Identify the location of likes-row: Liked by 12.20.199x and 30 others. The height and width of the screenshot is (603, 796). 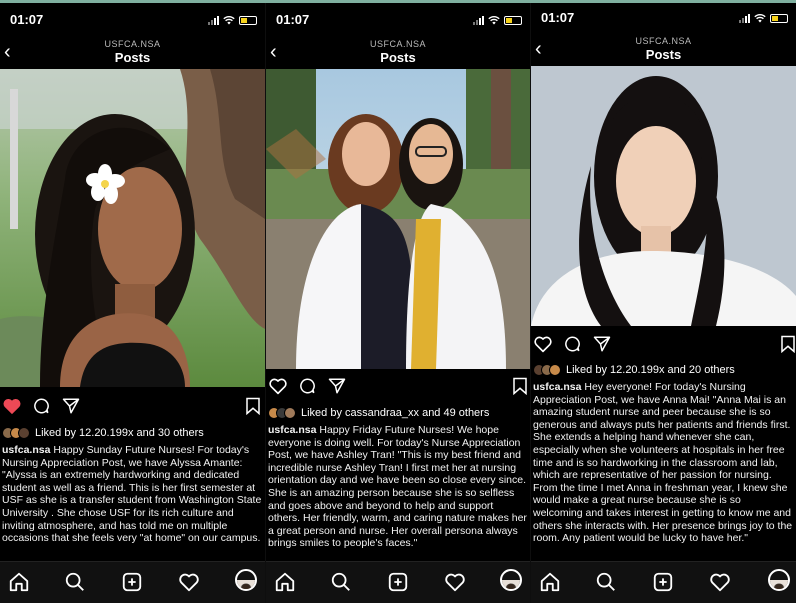
(133, 433).